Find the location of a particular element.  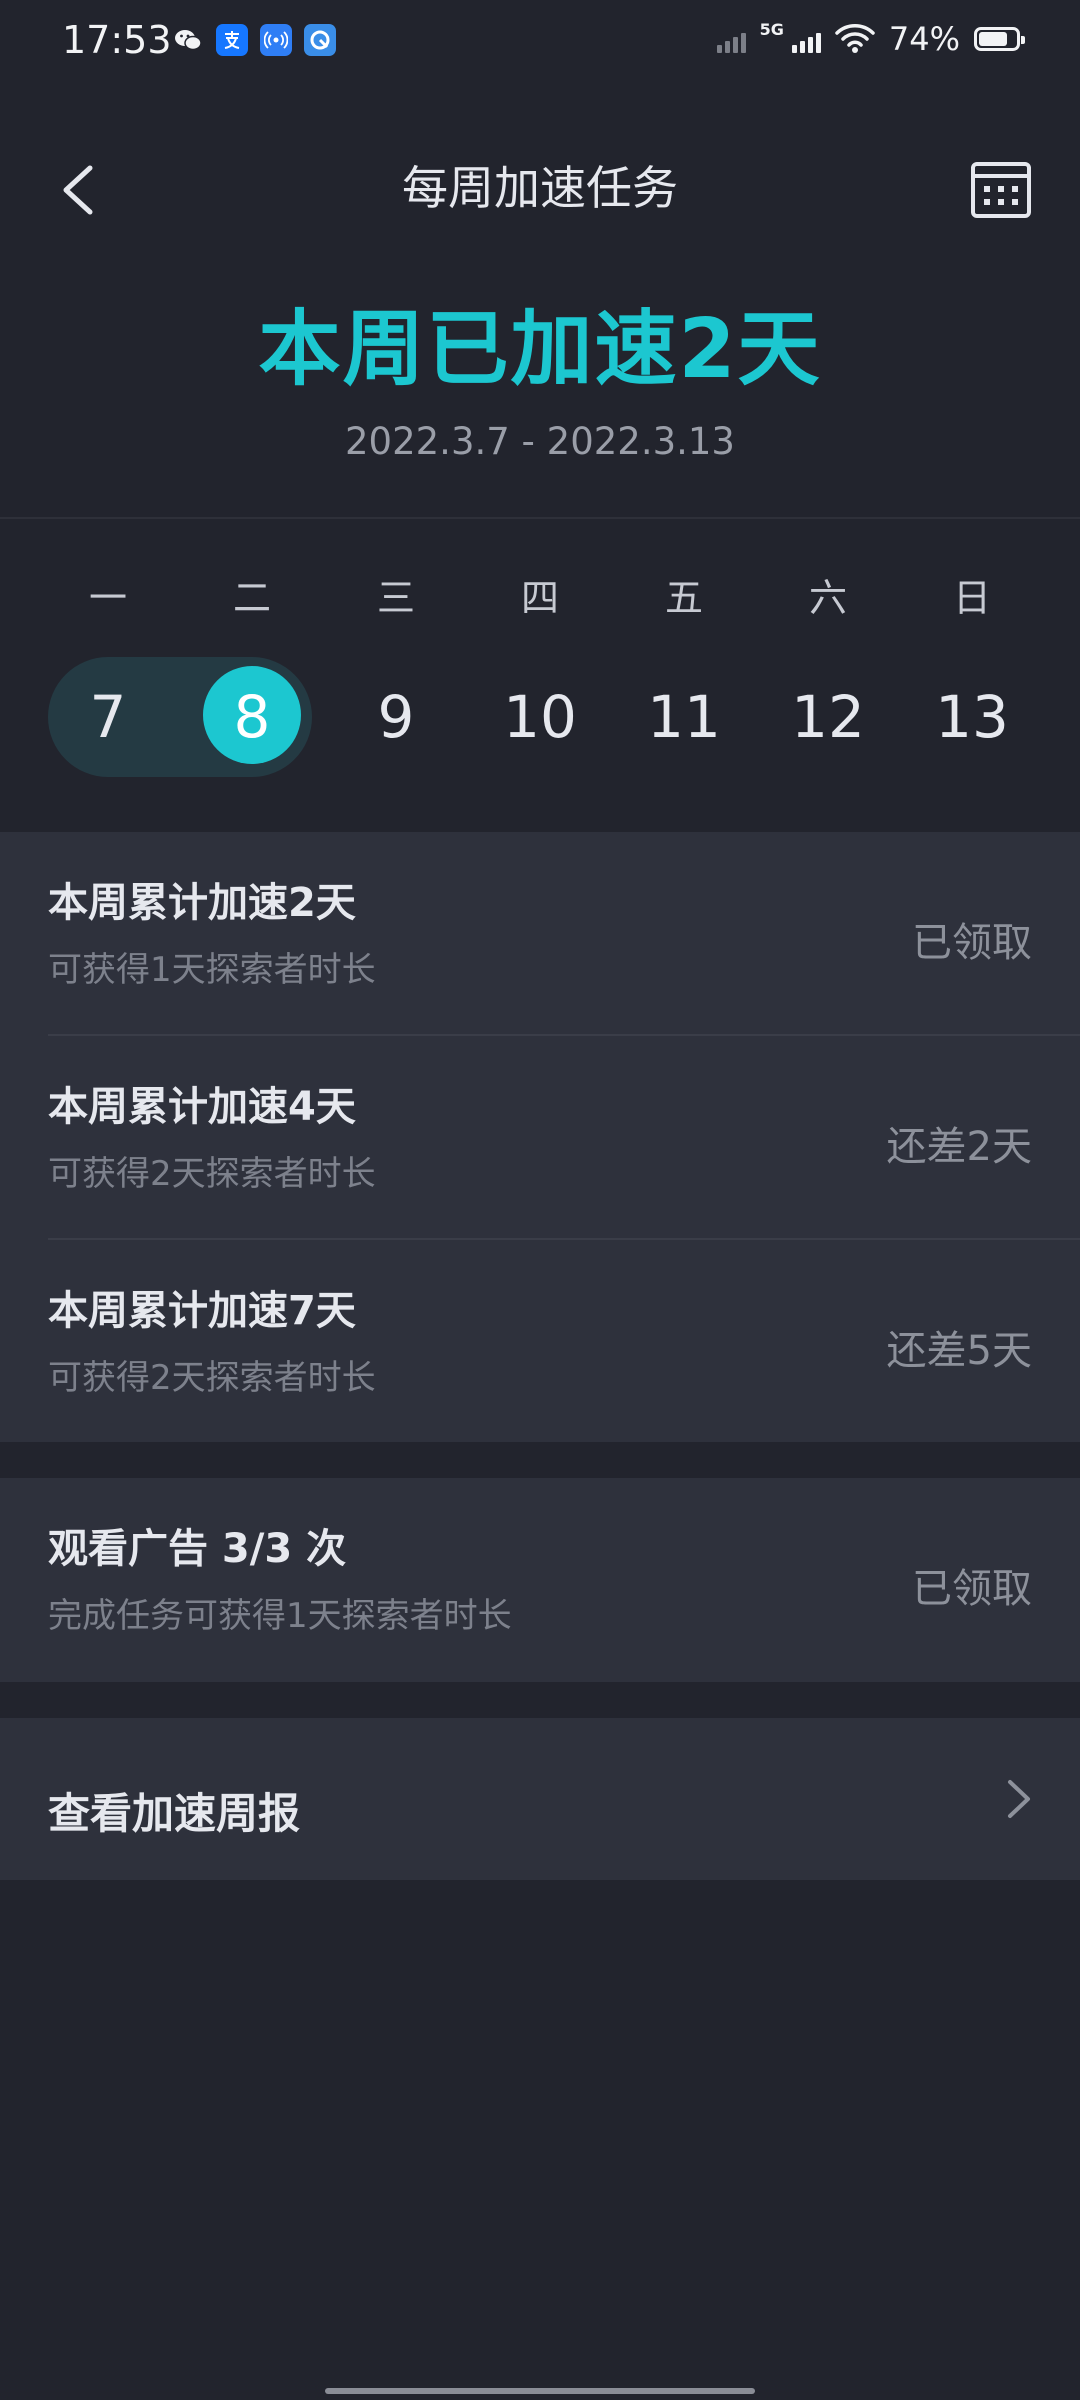

hotspot-app-icon is located at coordinates (276, 40).